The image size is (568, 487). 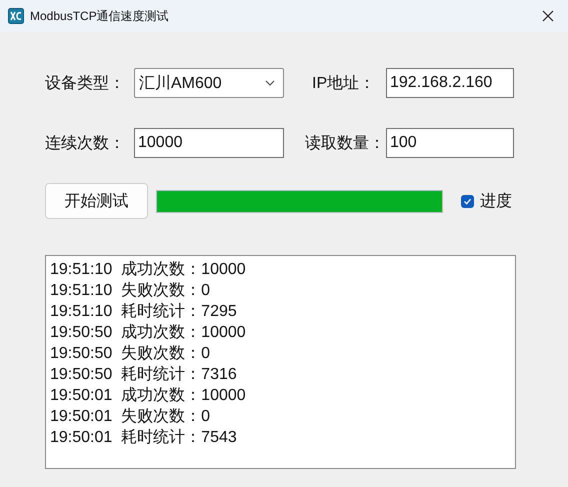 What do you see at coordinates (85, 144) in the screenshot?
I see `field-label: 连续次数：` at bounding box center [85, 144].